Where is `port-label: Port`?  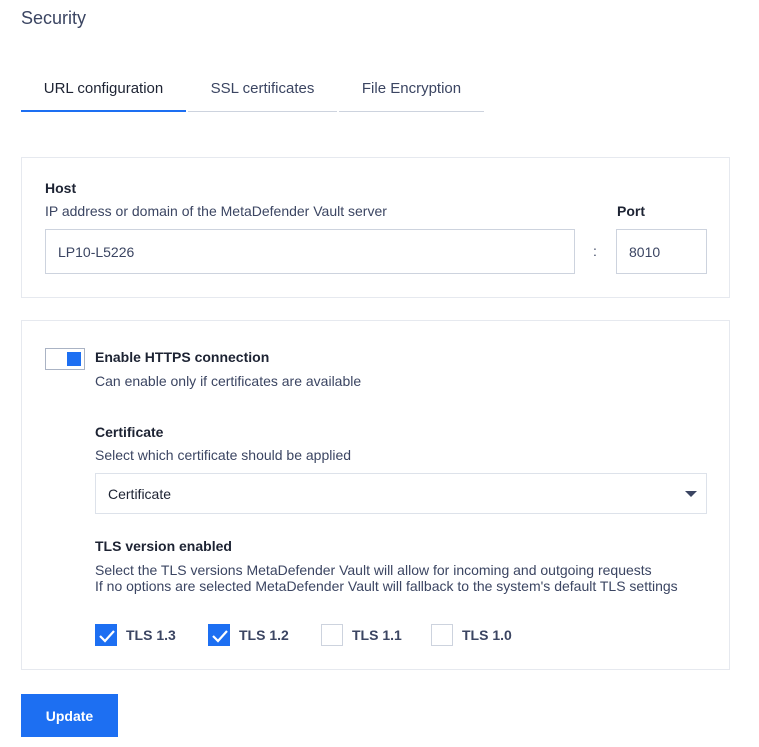
port-label: Port is located at coordinates (631, 211).